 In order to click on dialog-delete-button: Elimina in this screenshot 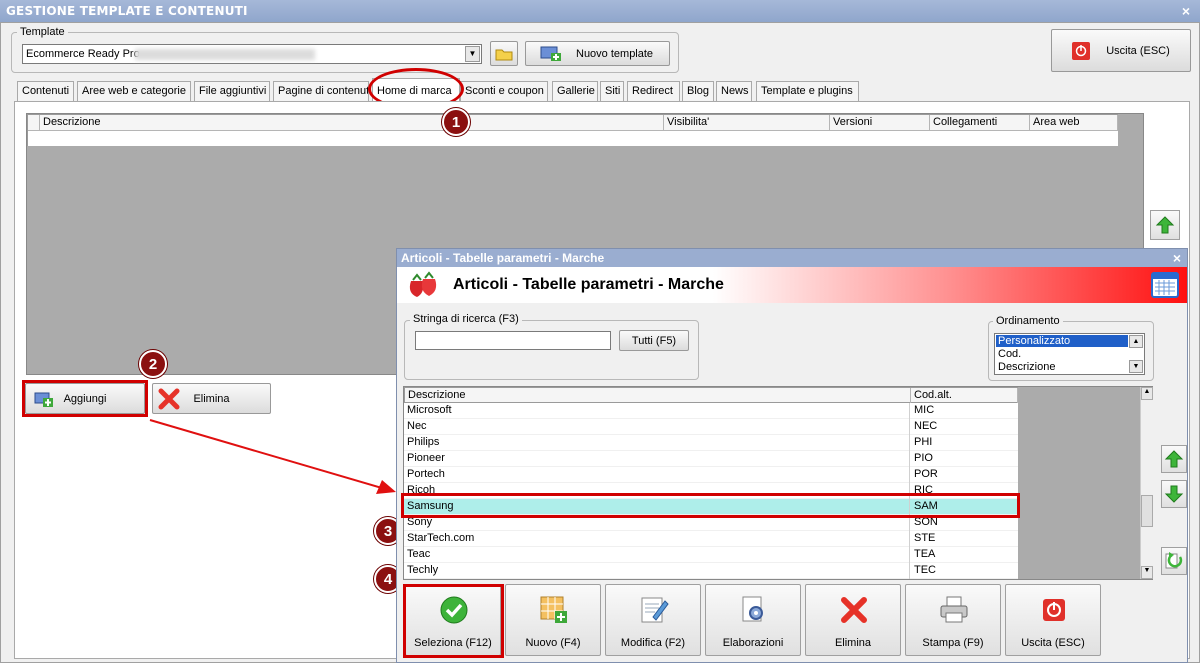, I will do `click(853, 620)`.